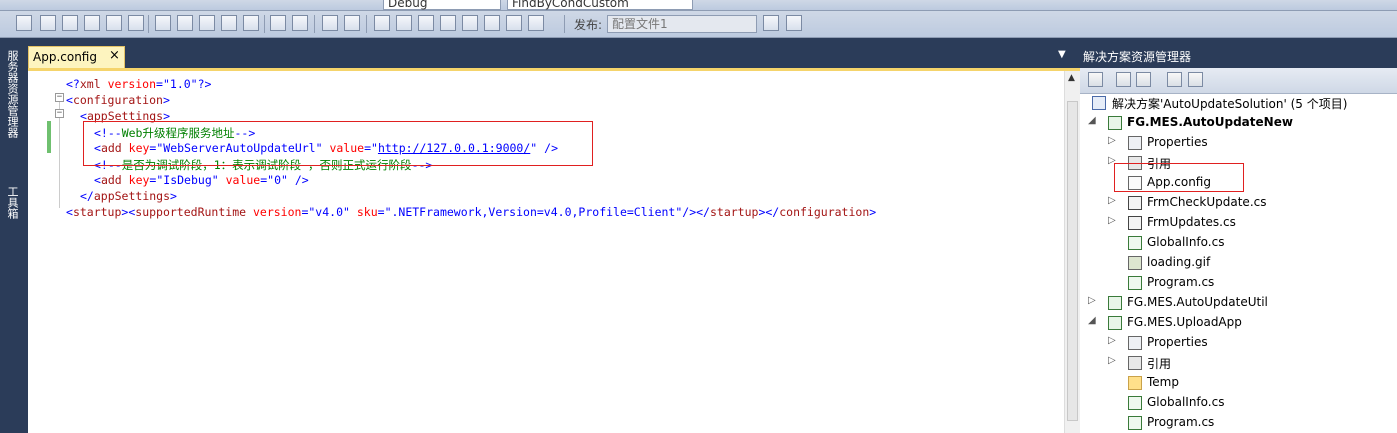 The height and width of the screenshot is (433, 1397). I want to click on code-token: supportedRuntime, so click(191, 212).